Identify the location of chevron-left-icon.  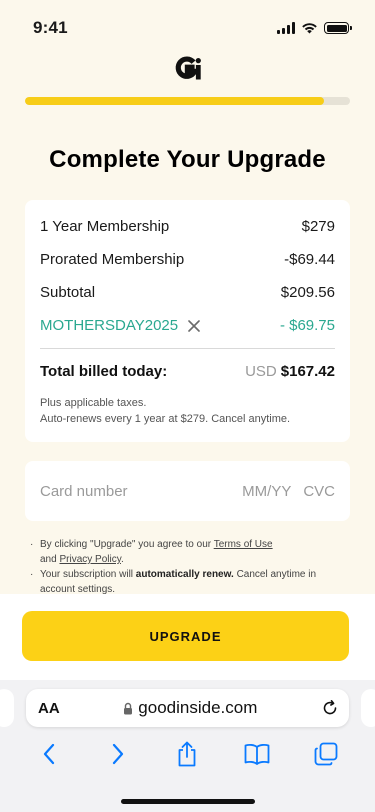
(48, 754).